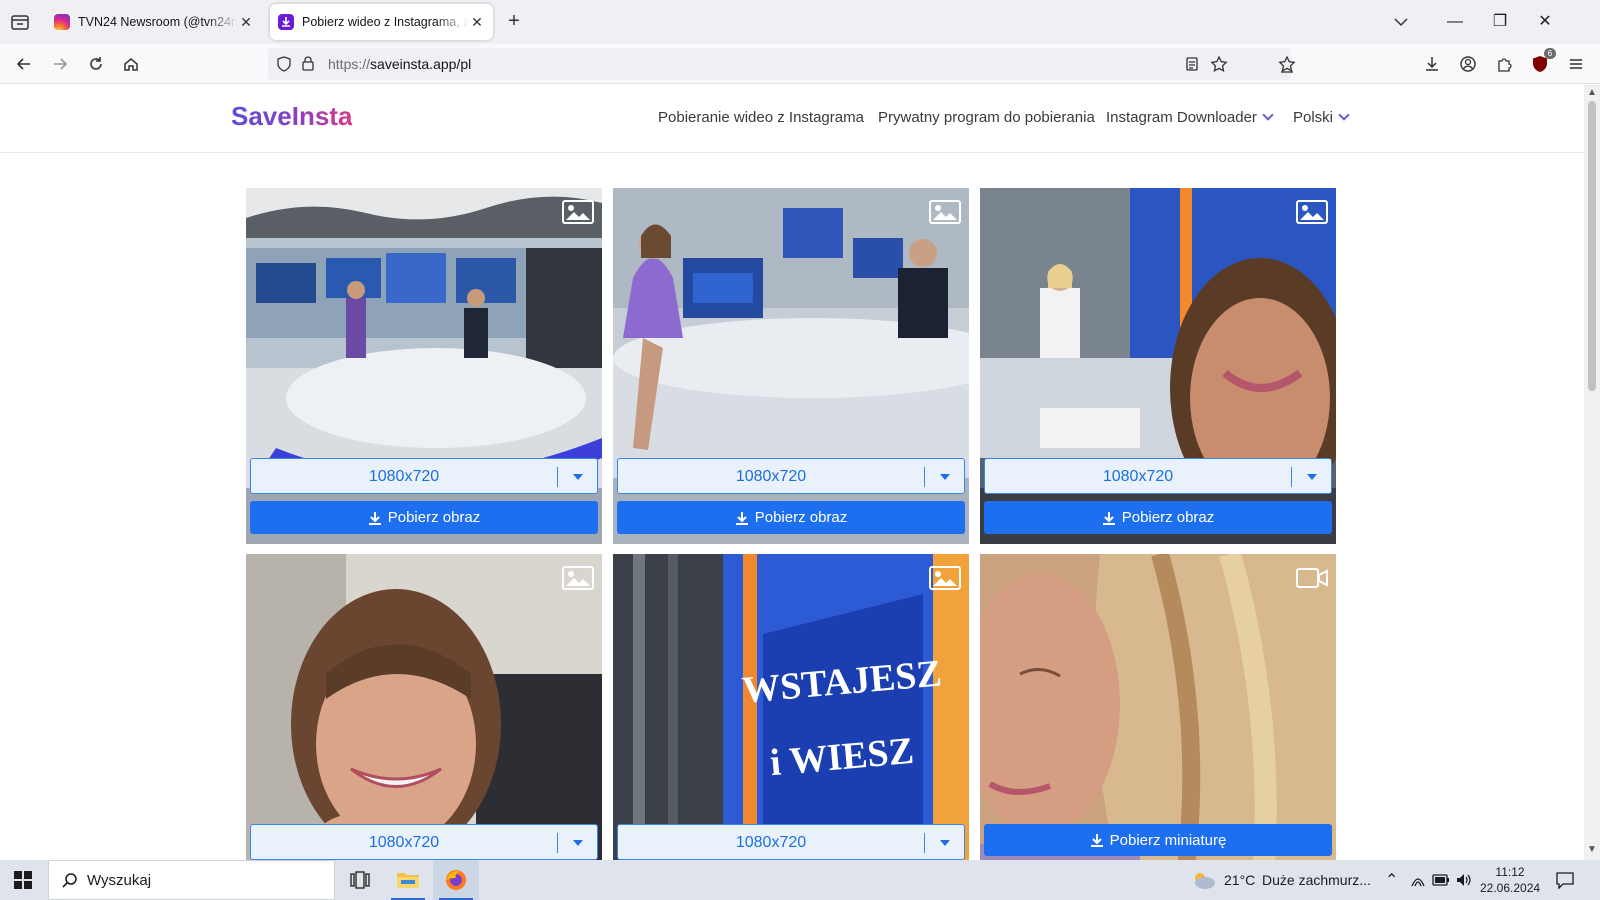 The width and height of the screenshot is (1600, 900). I want to click on ublock-origin-icon: 6, so click(1542, 62).